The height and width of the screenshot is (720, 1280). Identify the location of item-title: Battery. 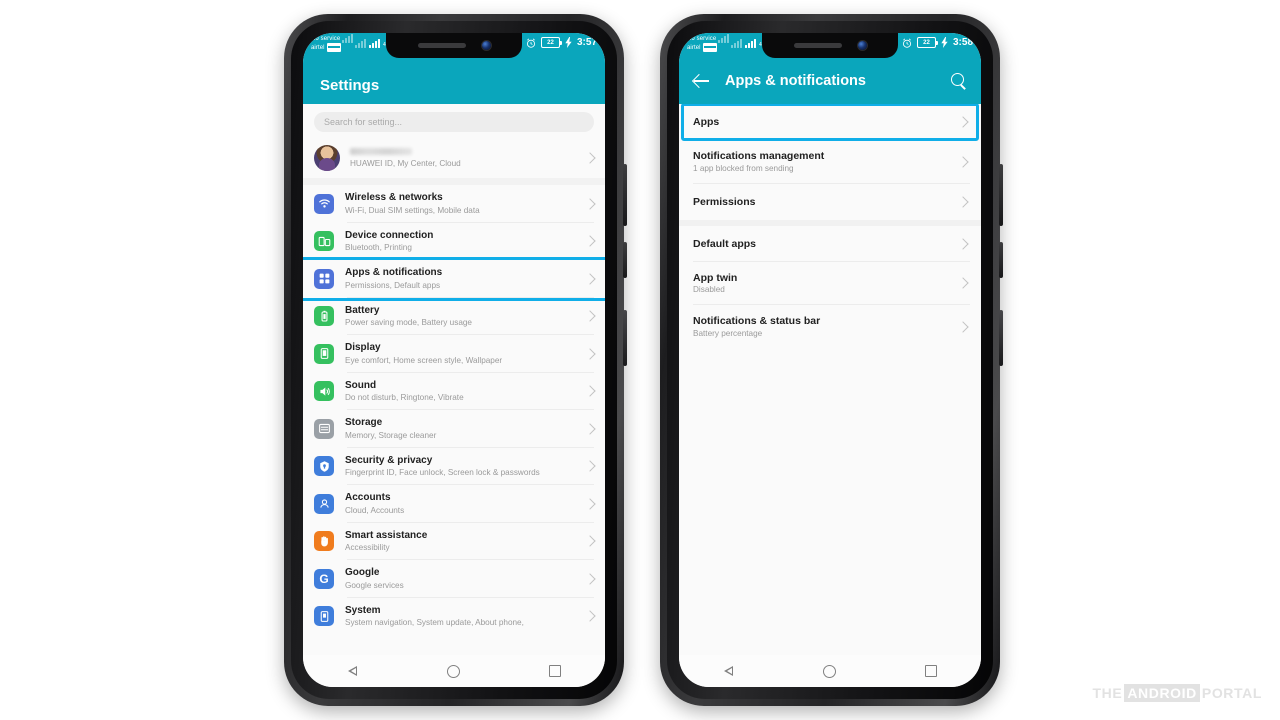
(362, 310).